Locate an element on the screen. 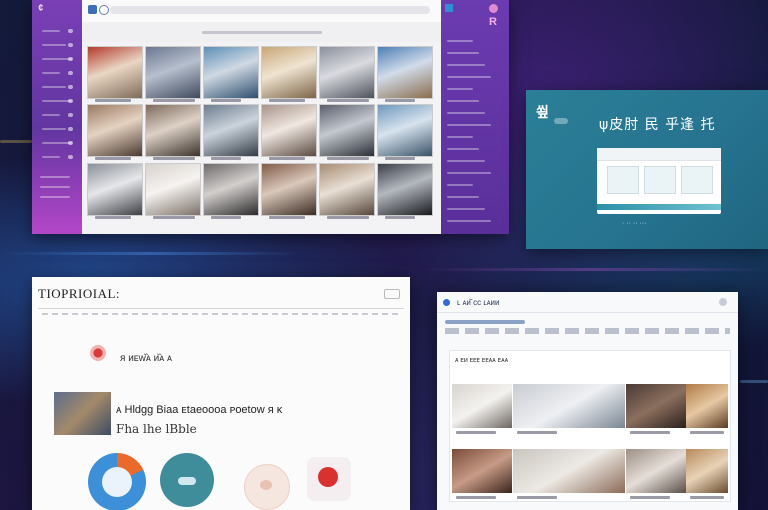 Image resolution: width=768 pixels, height=510 pixels. header-divider is located at coordinates (587, 312).